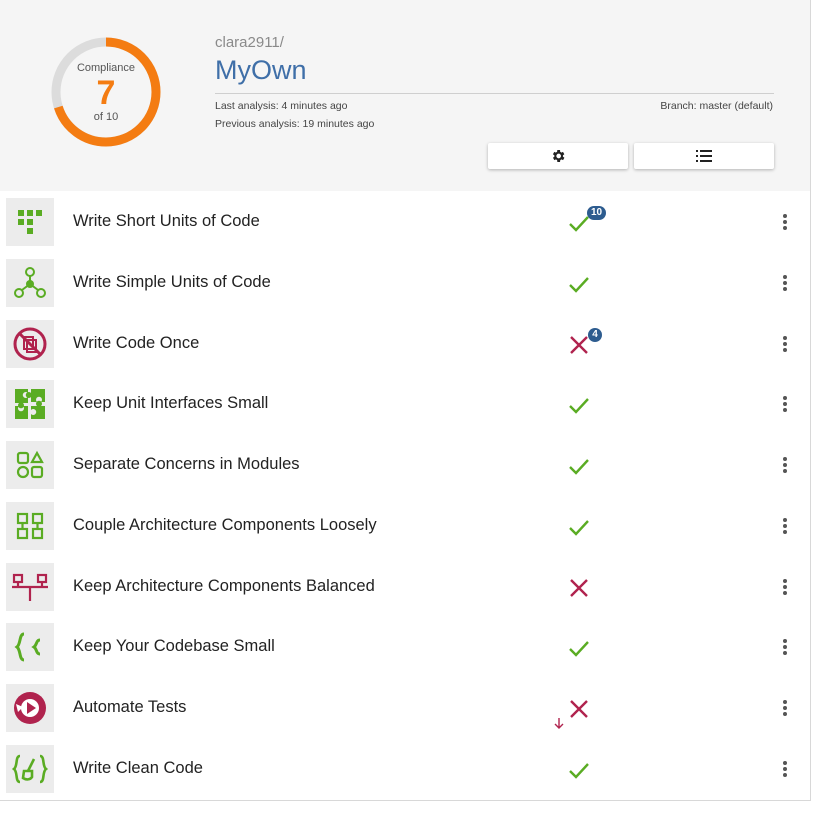 The width and height of the screenshot is (820, 816). I want to click on clean-code-icon, so click(30, 769).